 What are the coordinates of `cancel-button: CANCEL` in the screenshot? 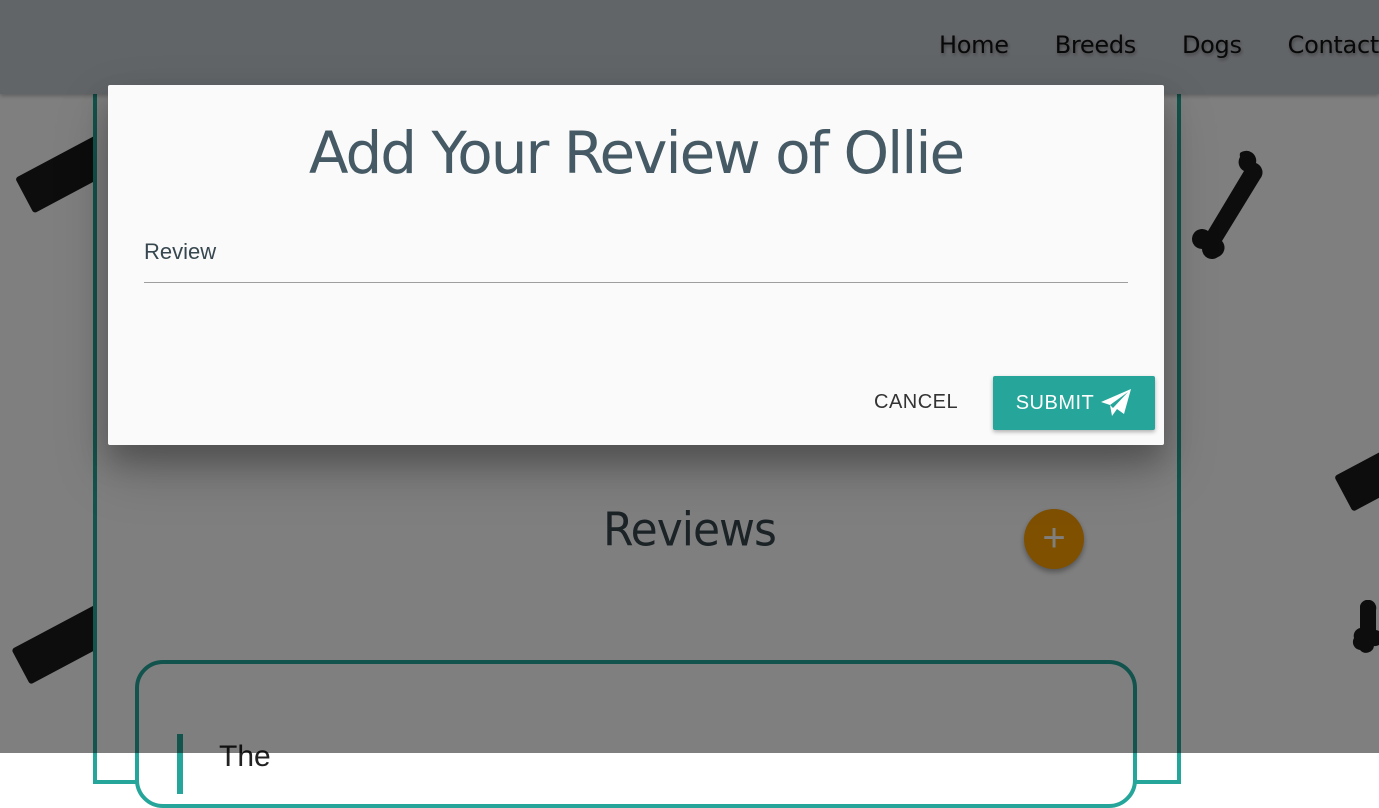 It's located at (916, 402).